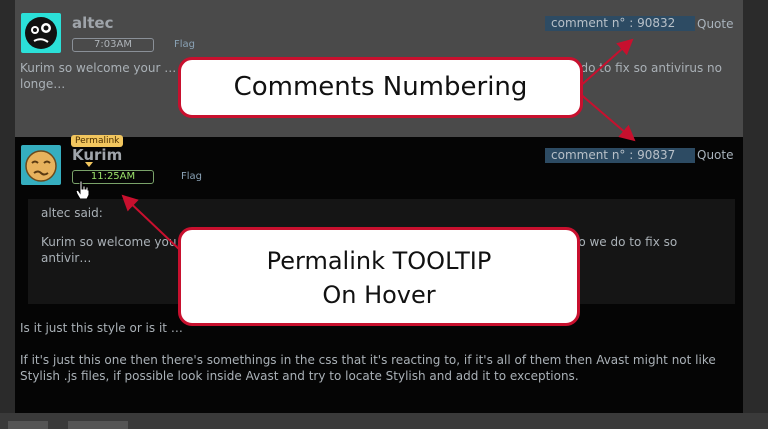  What do you see at coordinates (379, 276) in the screenshot?
I see `callout-permalink-tooltip: Permalink TOOLTIP On Hover` at bounding box center [379, 276].